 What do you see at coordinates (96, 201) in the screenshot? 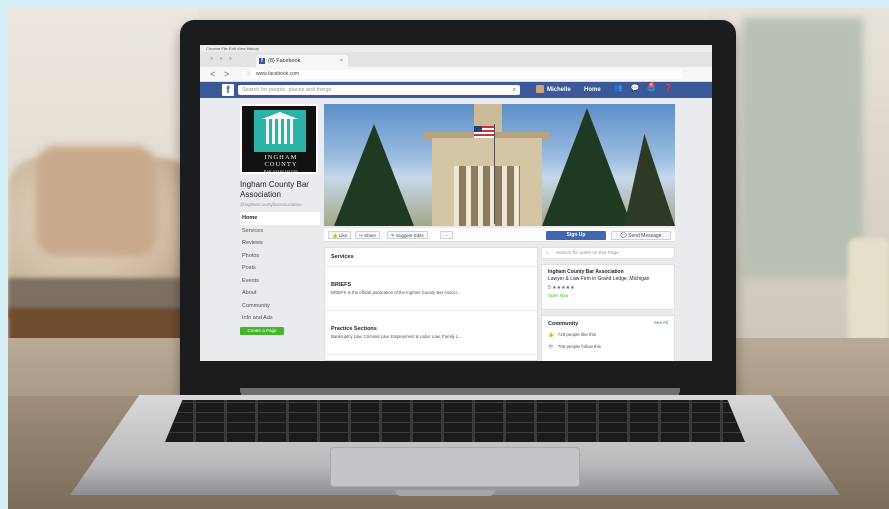
I see `pillow` at bounding box center [96, 201].